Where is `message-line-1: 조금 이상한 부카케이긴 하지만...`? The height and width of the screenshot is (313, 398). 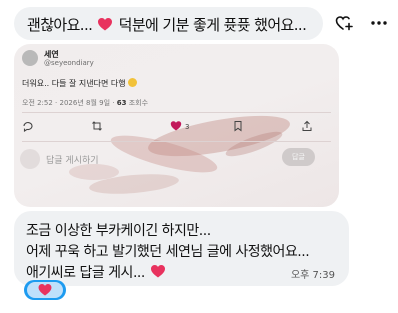
message-line-1: 조금 이상한 부카케이긴 하지만... is located at coordinates (118, 231).